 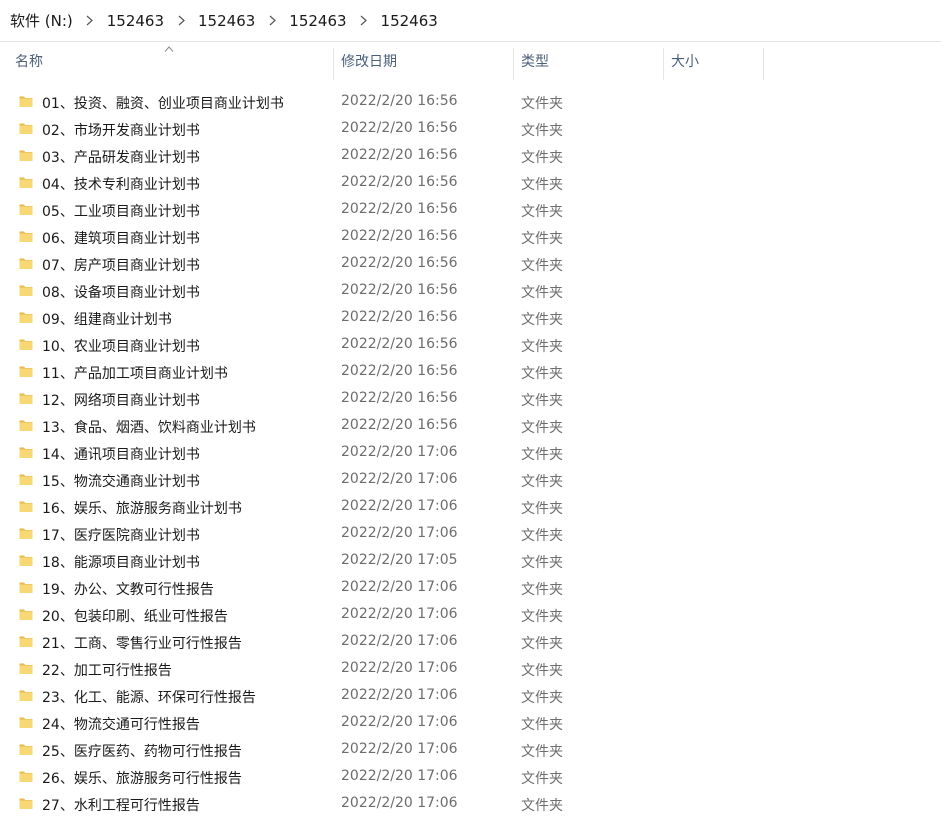 I want to click on column-header-size: 大小, so click(x=717, y=61).